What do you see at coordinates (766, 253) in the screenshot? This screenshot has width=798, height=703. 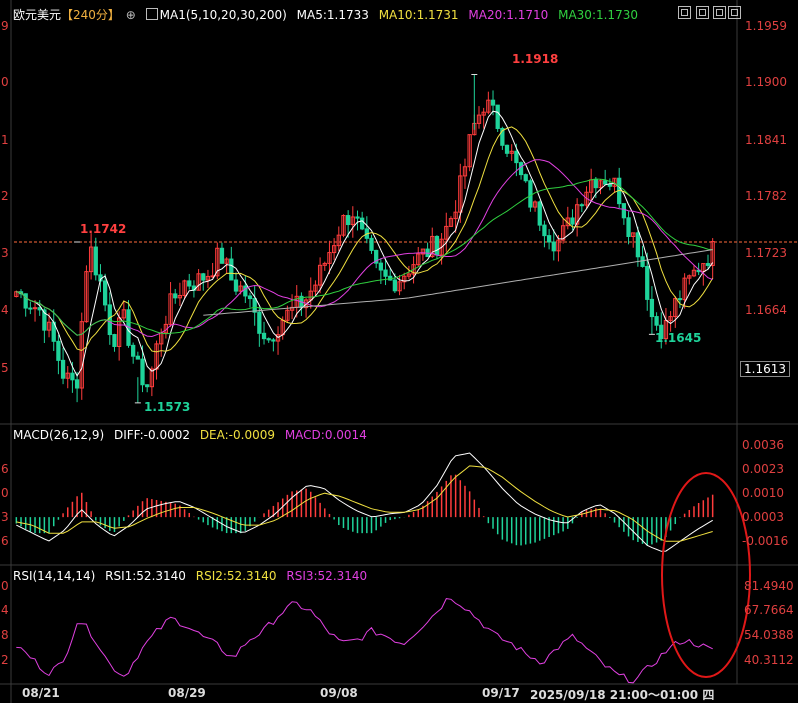 I see `price-axis-label: 1.1723` at bounding box center [766, 253].